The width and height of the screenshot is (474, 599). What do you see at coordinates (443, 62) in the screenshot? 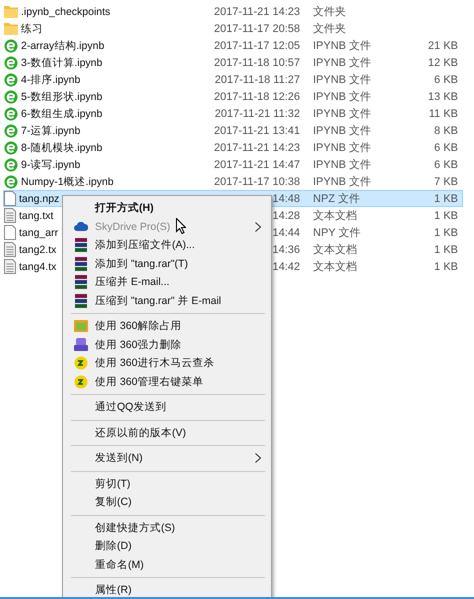
I see `file-size: 12 KB` at bounding box center [443, 62].